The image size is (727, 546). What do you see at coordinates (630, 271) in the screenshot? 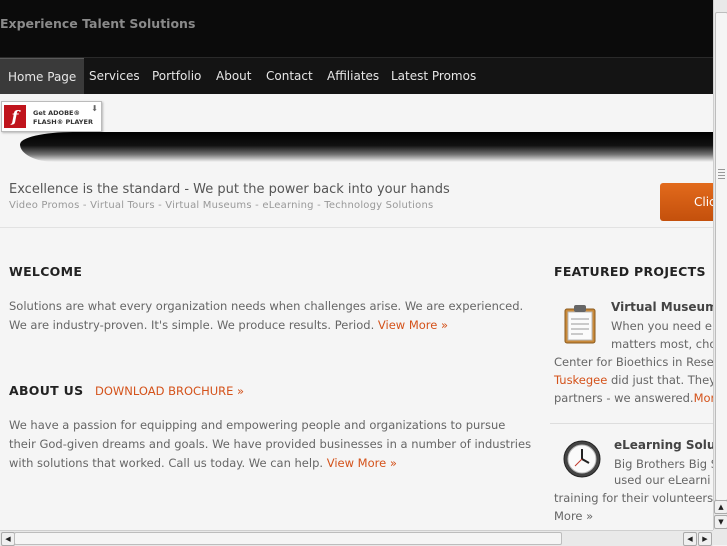
I see `featured-heading: FEATURED PROJECTS` at bounding box center [630, 271].